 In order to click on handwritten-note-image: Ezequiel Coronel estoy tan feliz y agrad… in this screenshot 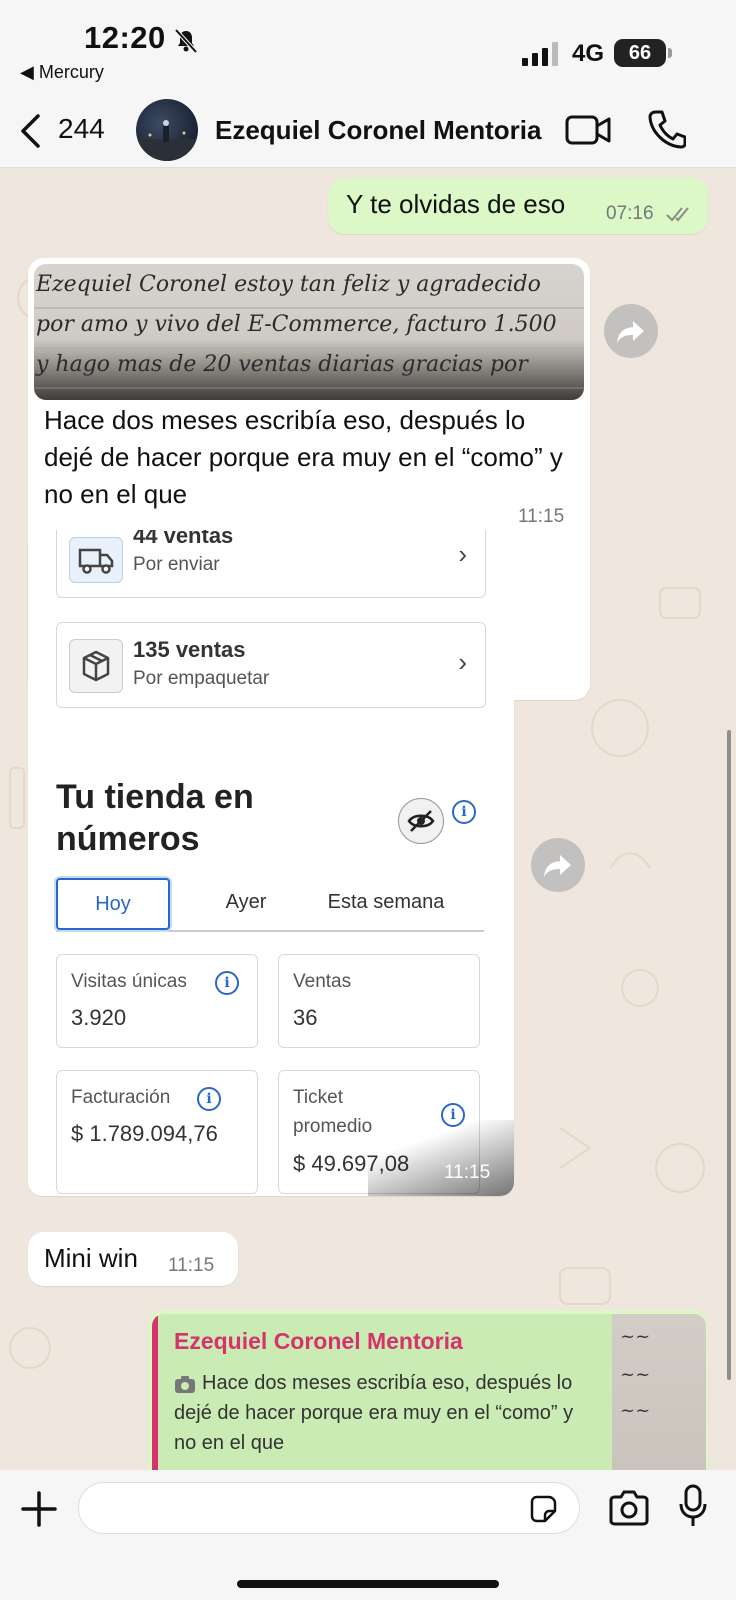, I will do `click(309, 332)`.